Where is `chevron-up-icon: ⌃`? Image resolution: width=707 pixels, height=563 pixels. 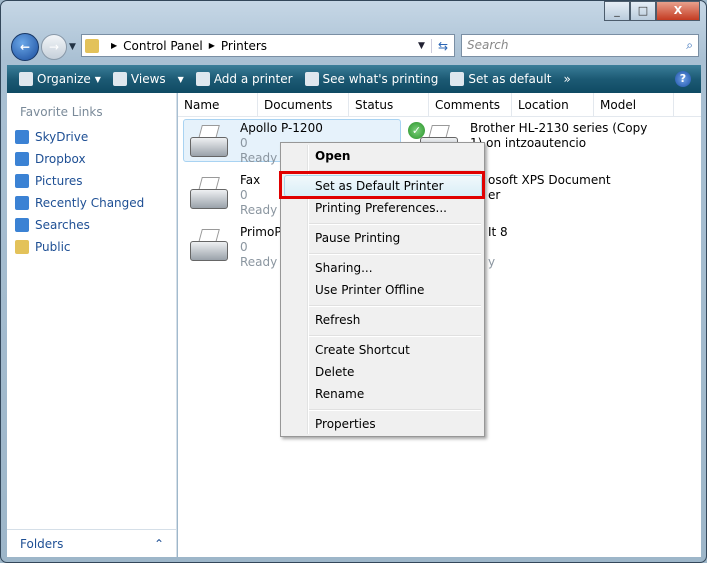
chevron-up-icon: ⌃ is located at coordinates (158, 544).